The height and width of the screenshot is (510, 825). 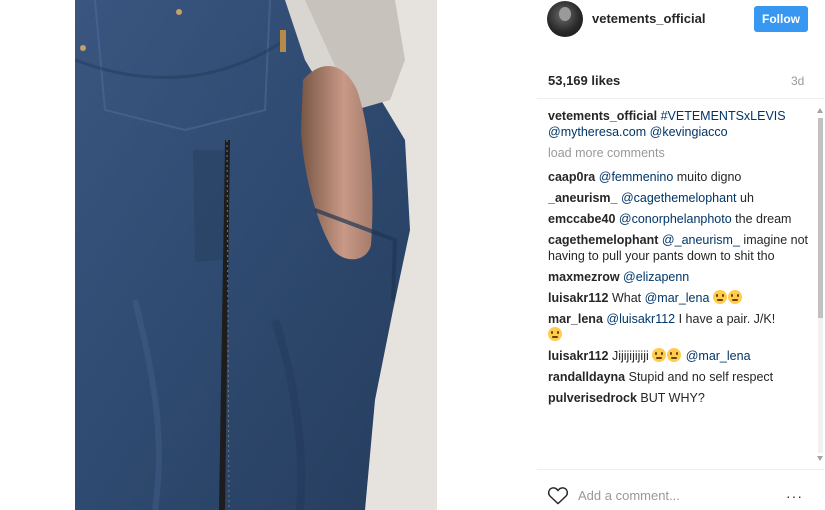 I want to click on comment-mention: @luisakr112, so click(x=640, y=319).